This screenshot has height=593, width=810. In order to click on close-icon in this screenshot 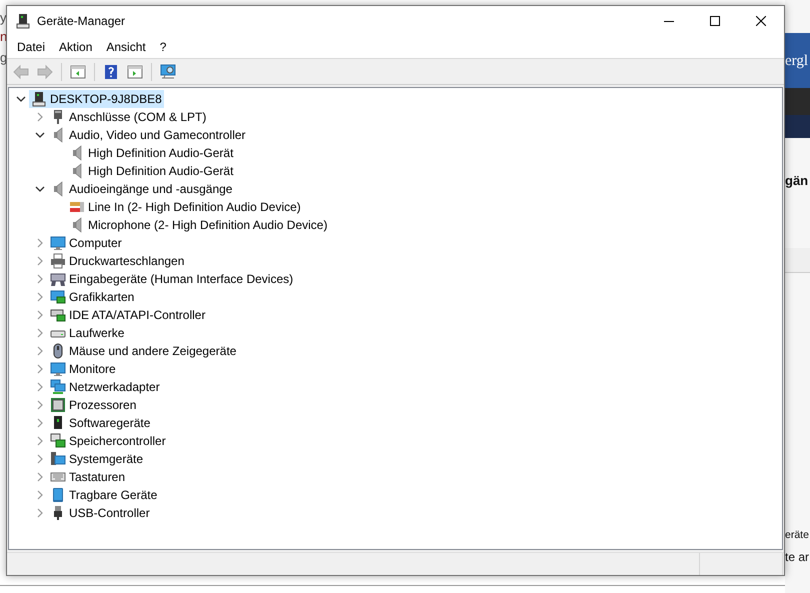, I will do `click(761, 21)`.